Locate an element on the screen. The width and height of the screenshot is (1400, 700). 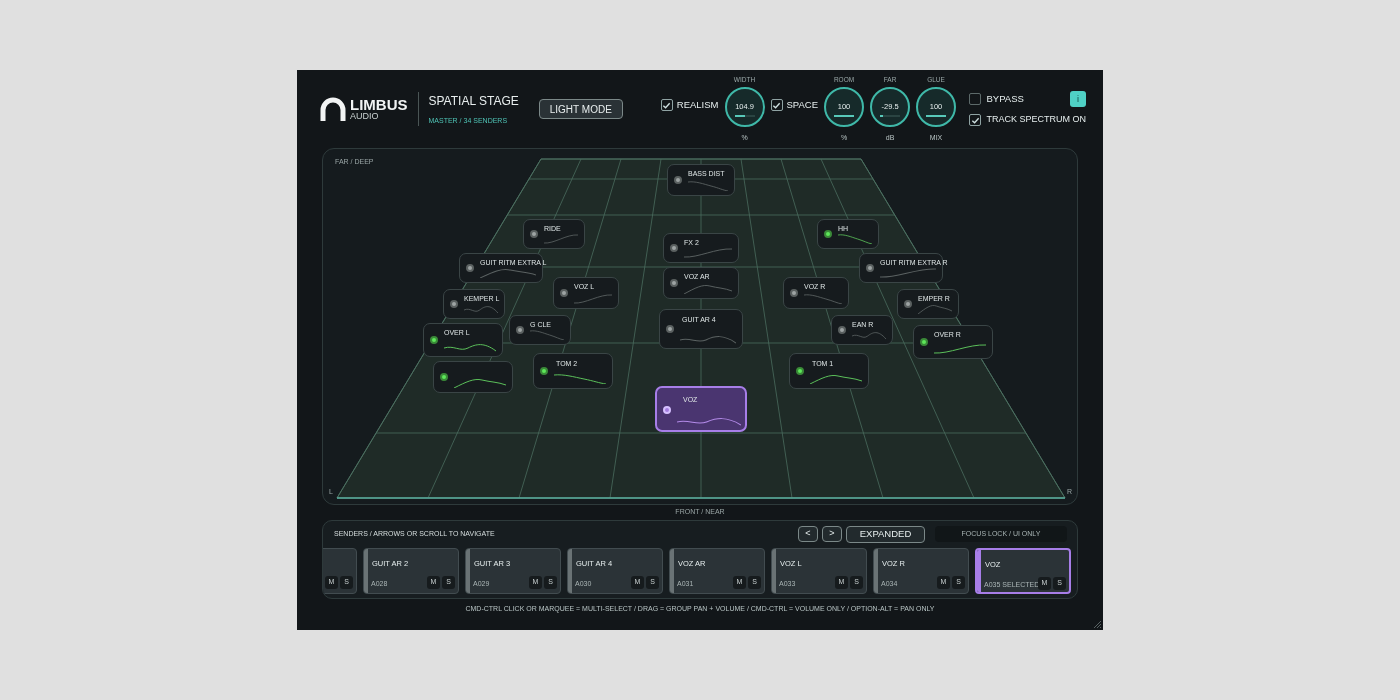
checkbox-label: SPACE is located at coordinates (802, 104).